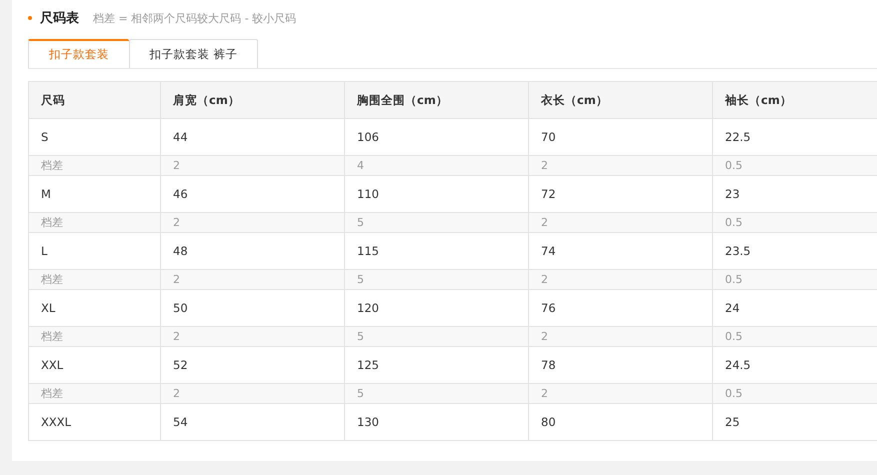 The image size is (877, 475). I want to click on column-header: 肩宽（cm）, so click(252, 100).